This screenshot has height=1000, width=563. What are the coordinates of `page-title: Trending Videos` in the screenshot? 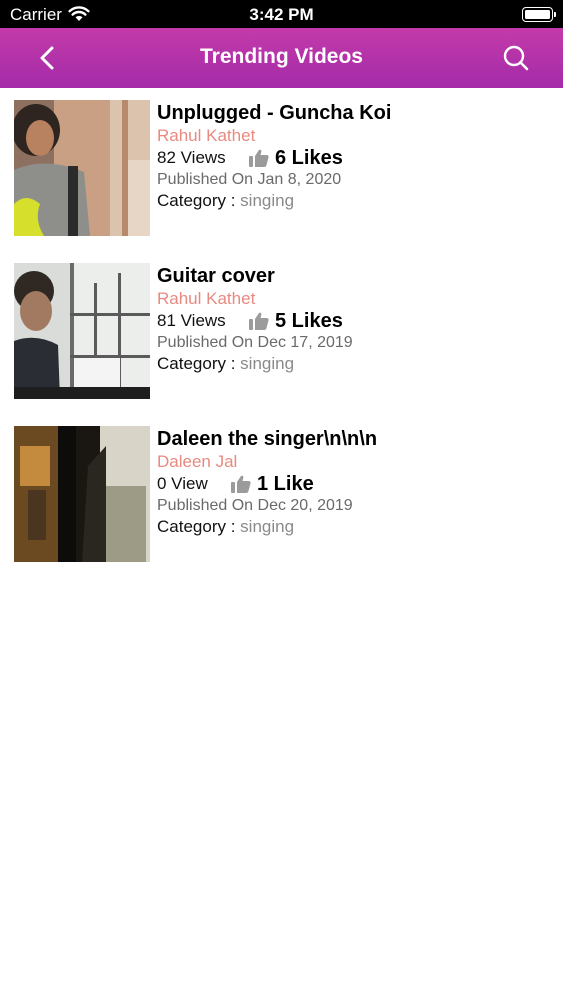 It's located at (281, 56).